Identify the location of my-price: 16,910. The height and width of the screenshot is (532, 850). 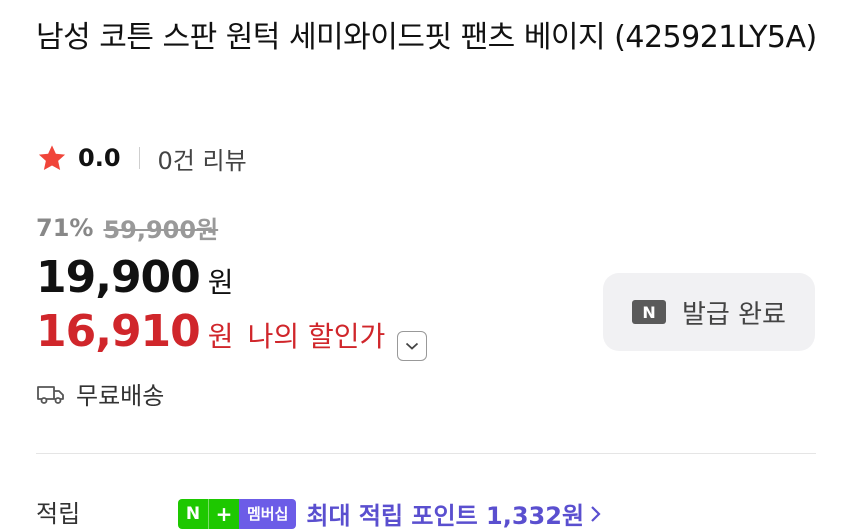
(118, 331).